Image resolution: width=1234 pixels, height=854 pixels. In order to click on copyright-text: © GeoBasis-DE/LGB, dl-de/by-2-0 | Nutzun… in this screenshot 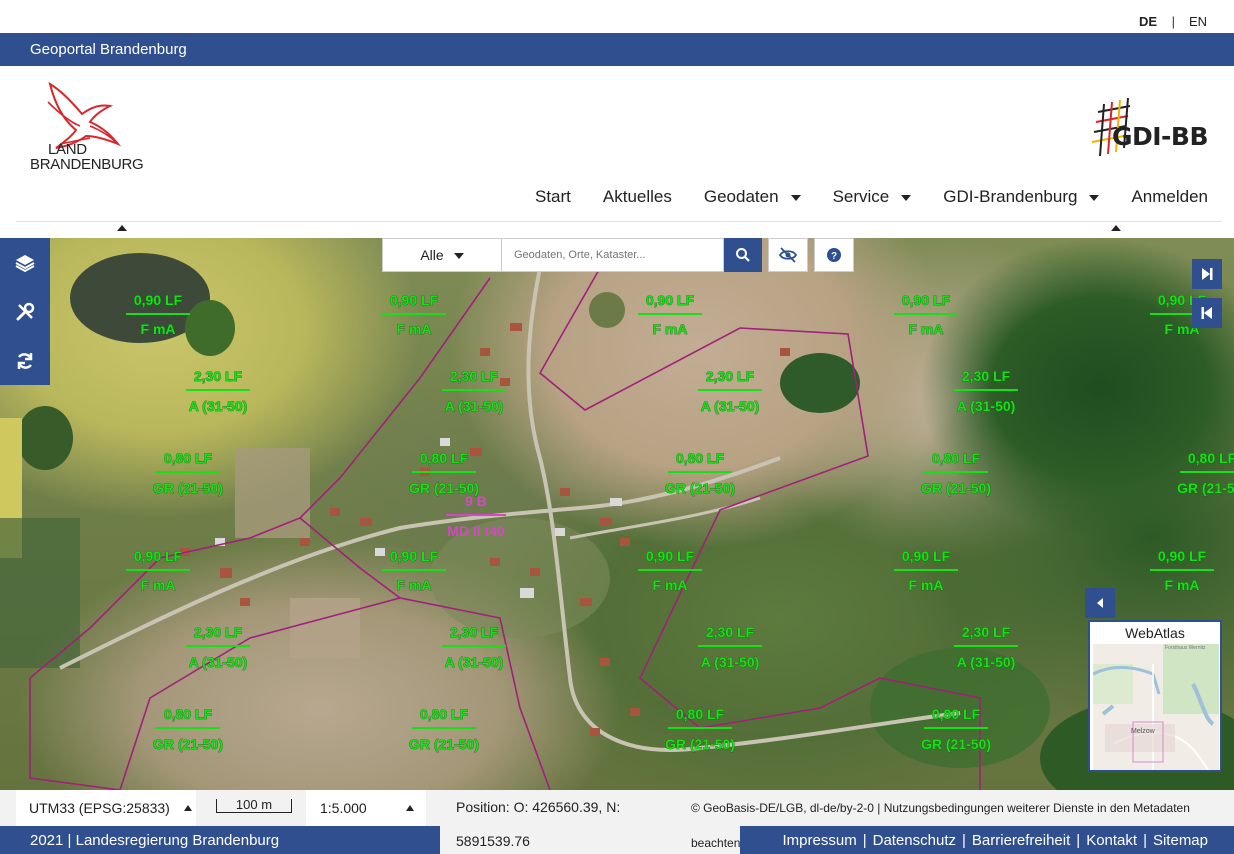, I will do `click(940, 808)`.